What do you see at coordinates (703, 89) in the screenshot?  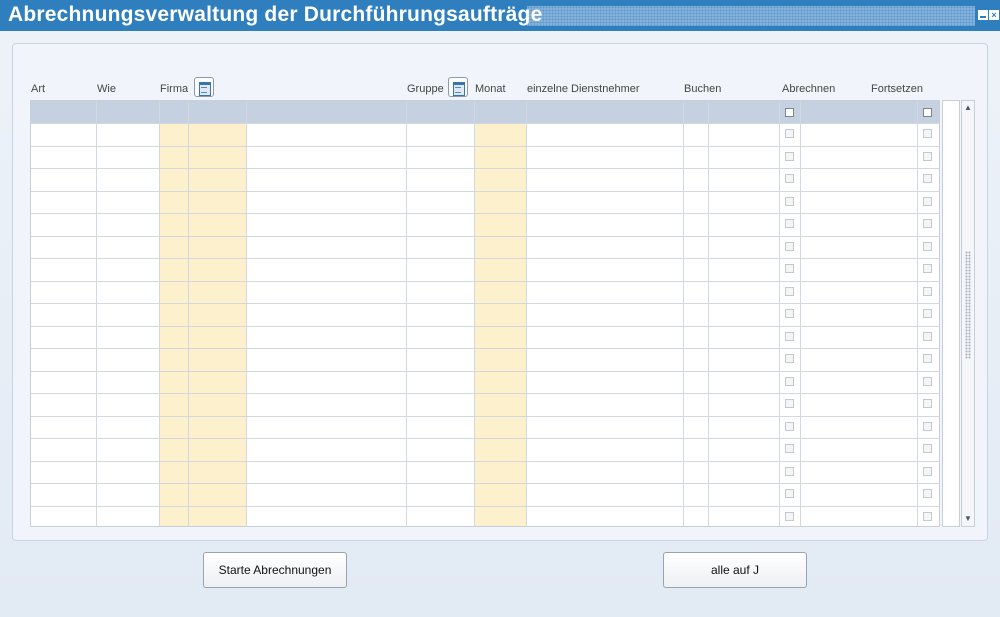 I see `header-buchen: Buchen` at bounding box center [703, 89].